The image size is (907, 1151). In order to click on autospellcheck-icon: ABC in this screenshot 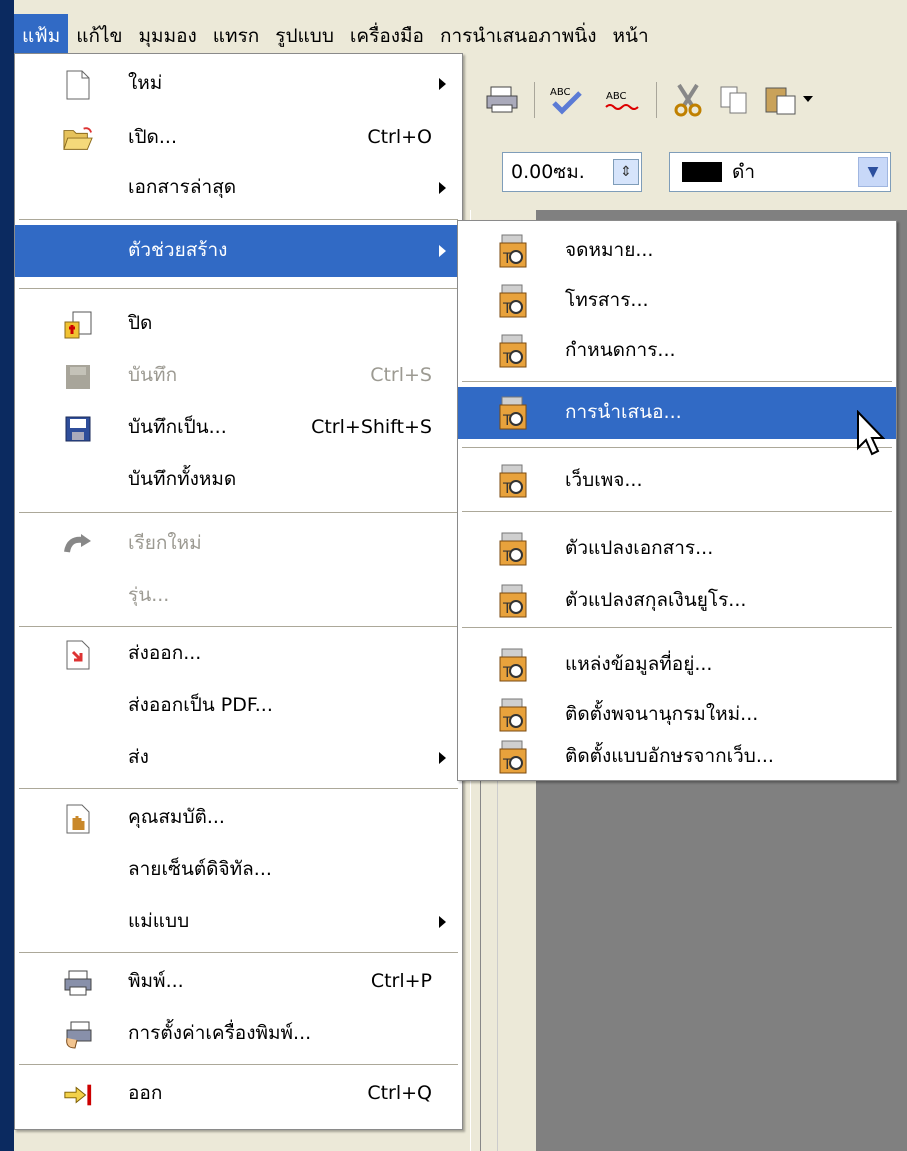, I will do `click(622, 100)`.